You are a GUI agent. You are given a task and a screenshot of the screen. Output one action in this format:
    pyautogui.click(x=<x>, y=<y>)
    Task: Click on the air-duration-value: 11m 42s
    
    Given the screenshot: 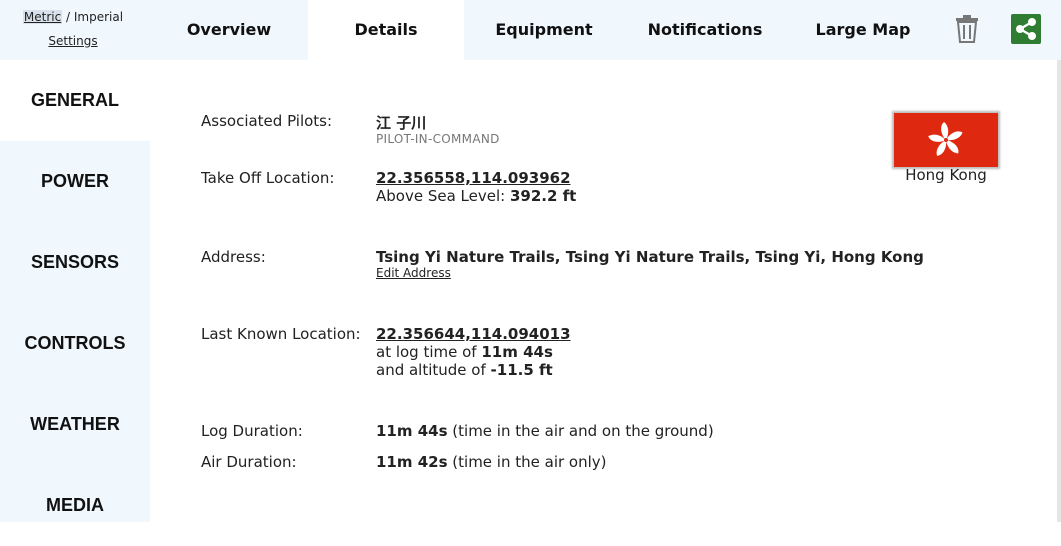 What is the action you would take?
    pyautogui.click(x=412, y=462)
    